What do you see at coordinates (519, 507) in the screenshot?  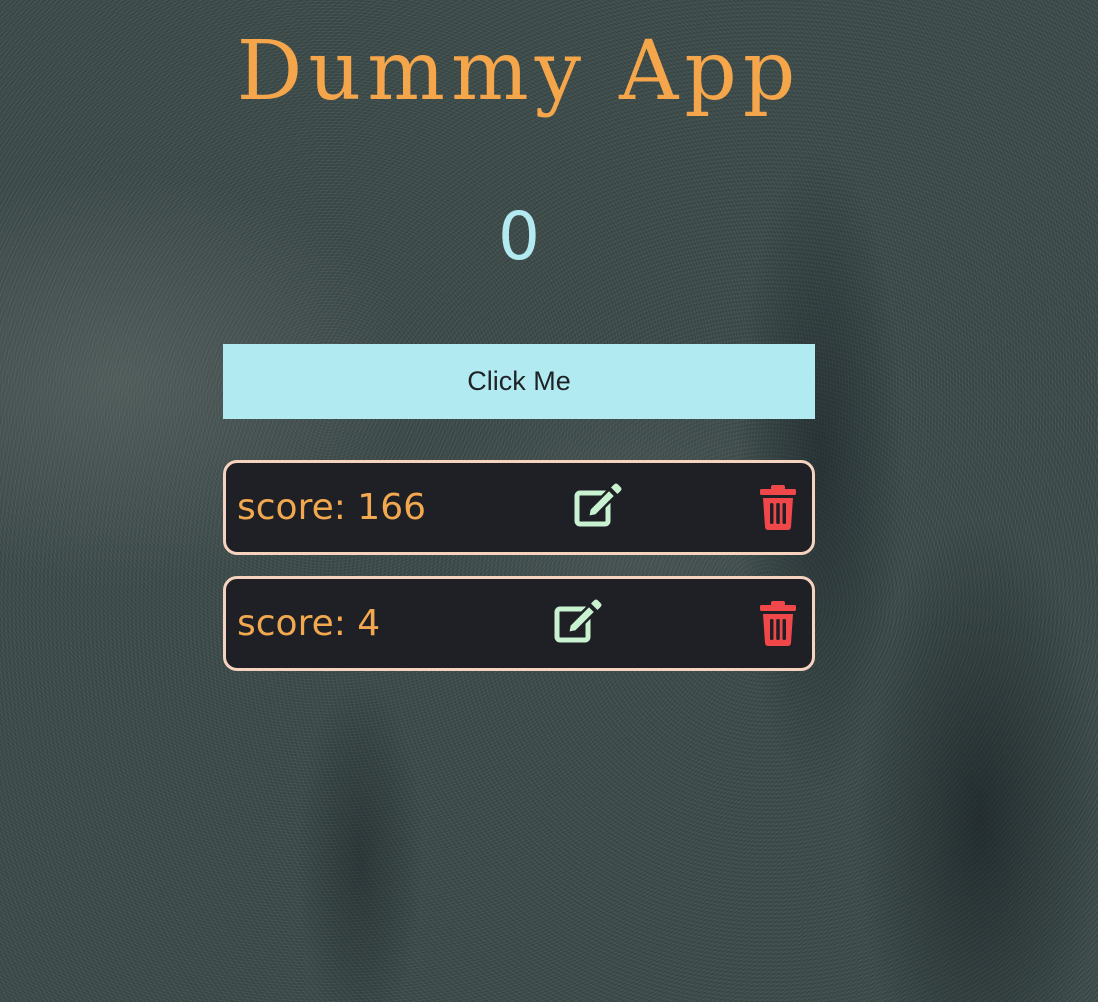 I see `score-row: score: 166` at bounding box center [519, 507].